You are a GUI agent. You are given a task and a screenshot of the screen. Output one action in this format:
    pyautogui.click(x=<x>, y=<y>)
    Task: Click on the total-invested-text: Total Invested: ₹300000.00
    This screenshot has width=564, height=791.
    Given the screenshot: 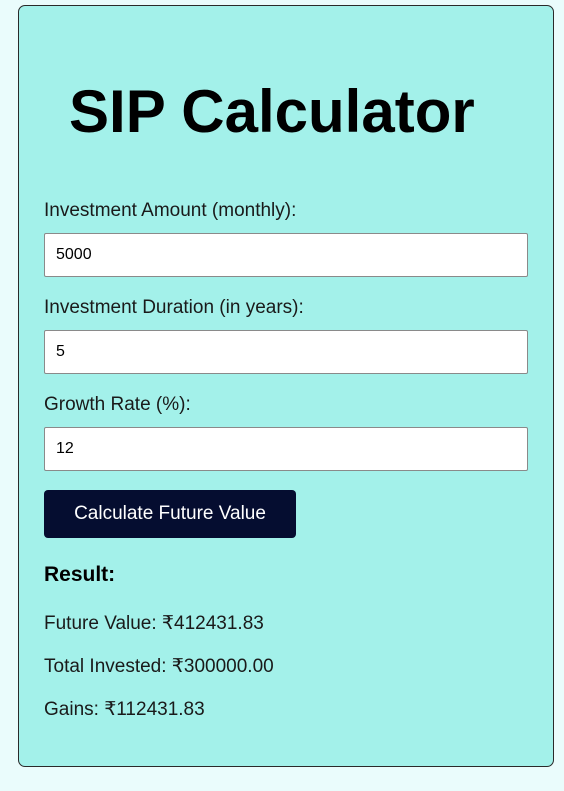 What is the action you would take?
    pyautogui.click(x=159, y=666)
    